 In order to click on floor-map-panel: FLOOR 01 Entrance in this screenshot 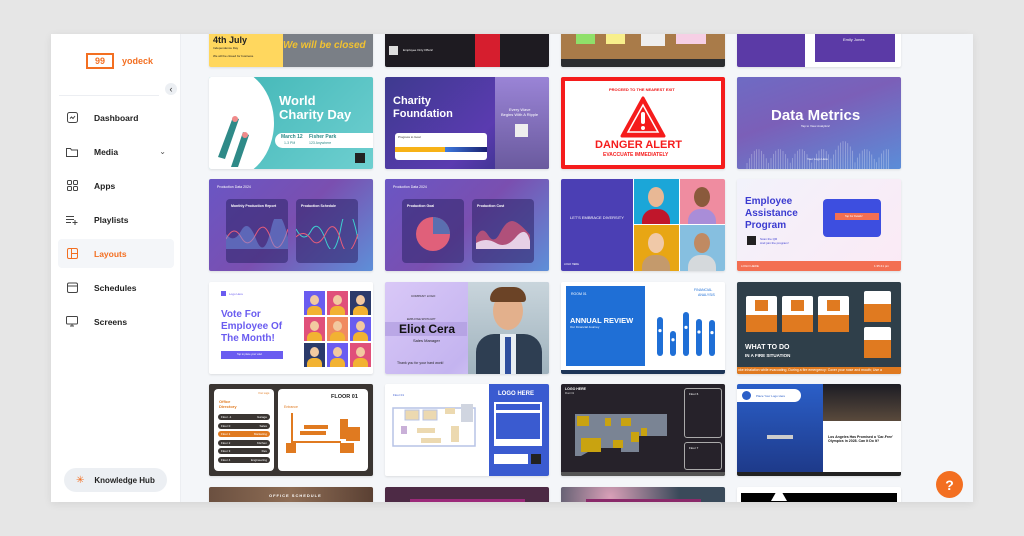, I will do `click(323, 430)`.